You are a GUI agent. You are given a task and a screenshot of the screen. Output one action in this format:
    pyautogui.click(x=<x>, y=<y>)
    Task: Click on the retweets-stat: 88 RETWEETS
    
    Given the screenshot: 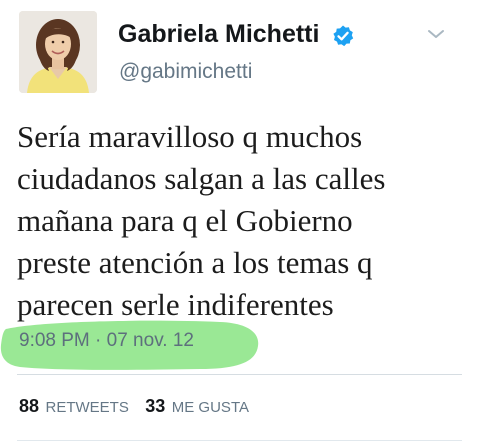 What is the action you would take?
    pyautogui.click(x=74, y=406)
    